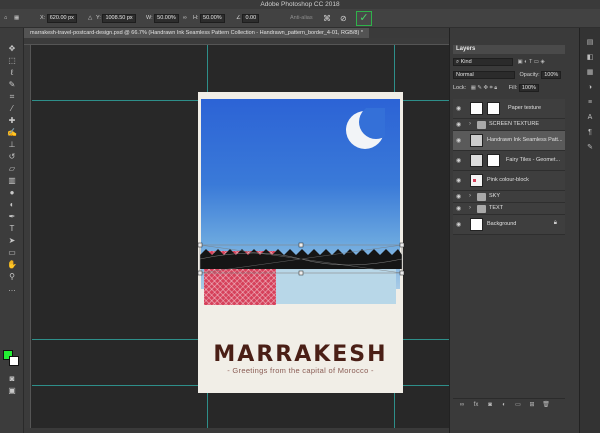 This screenshot has width=600, height=433. I want to click on layer-name: Pink colour-block, so click(508, 180).